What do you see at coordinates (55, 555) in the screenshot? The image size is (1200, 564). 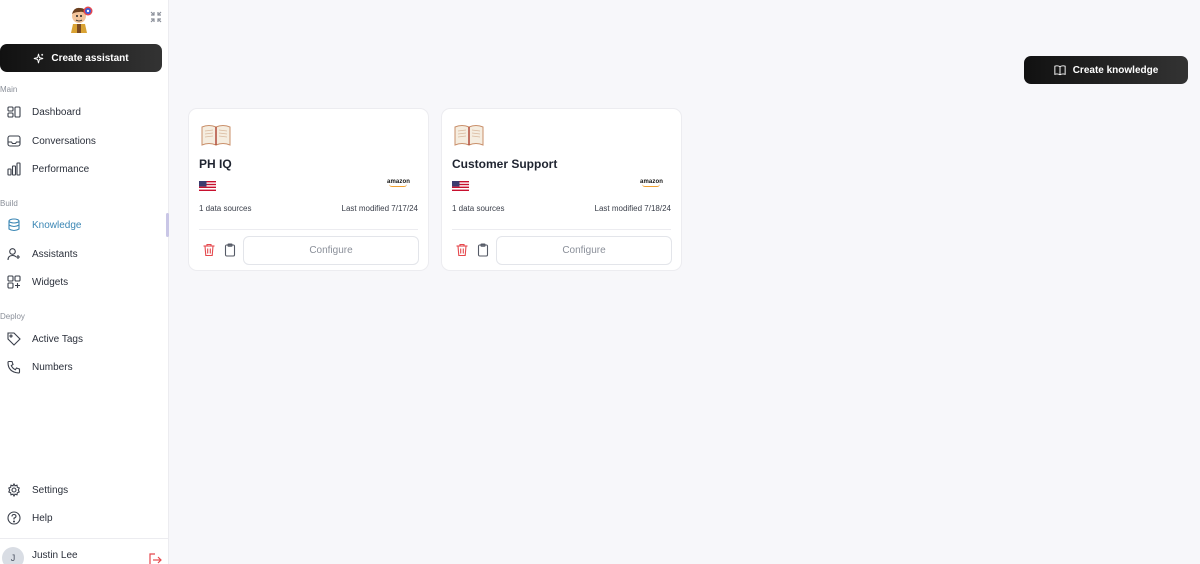 I see `user-name: Justin Lee` at bounding box center [55, 555].